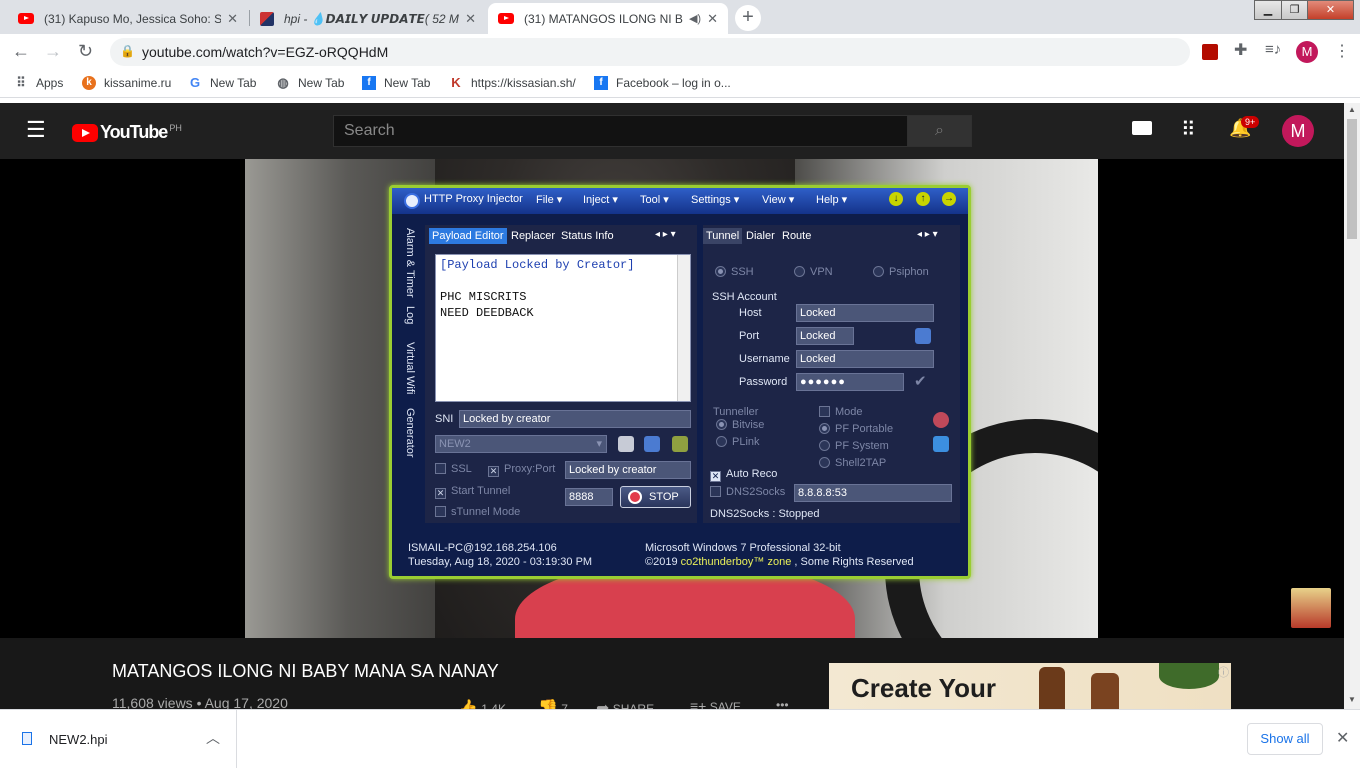  What do you see at coordinates (521, 444) in the screenshot?
I see `profile-dropdown: NEW2 ▾` at bounding box center [521, 444].